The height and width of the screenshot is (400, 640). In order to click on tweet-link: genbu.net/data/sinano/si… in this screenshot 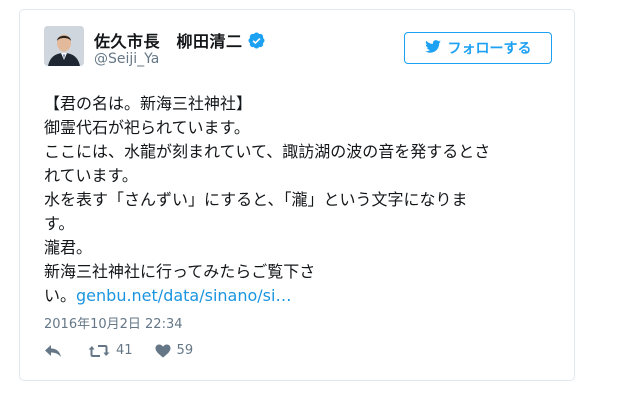, I will do `click(183, 295)`.